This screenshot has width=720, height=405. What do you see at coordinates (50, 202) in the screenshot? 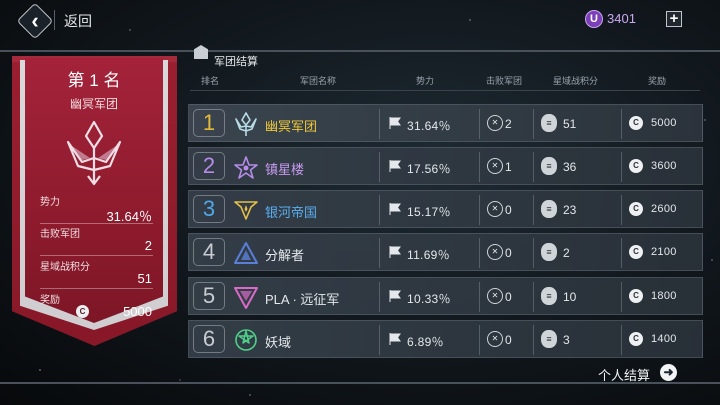
I see `winner-power-label: 势力` at bounding box center [50, 202].